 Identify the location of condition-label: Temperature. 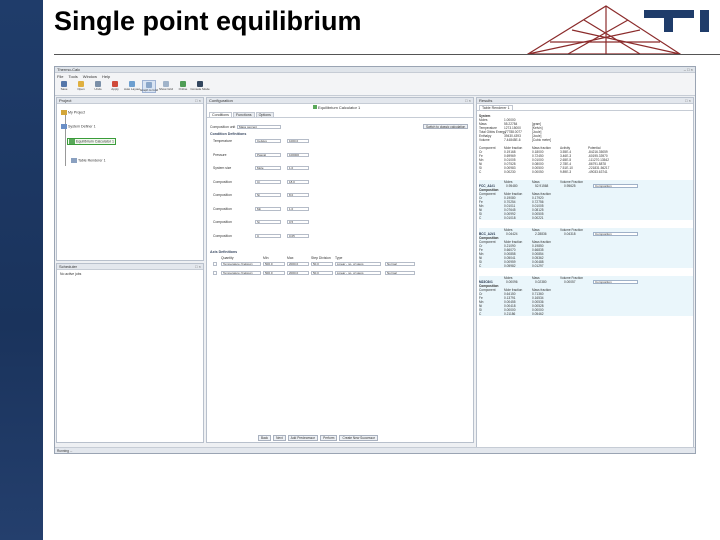
(223, 141).